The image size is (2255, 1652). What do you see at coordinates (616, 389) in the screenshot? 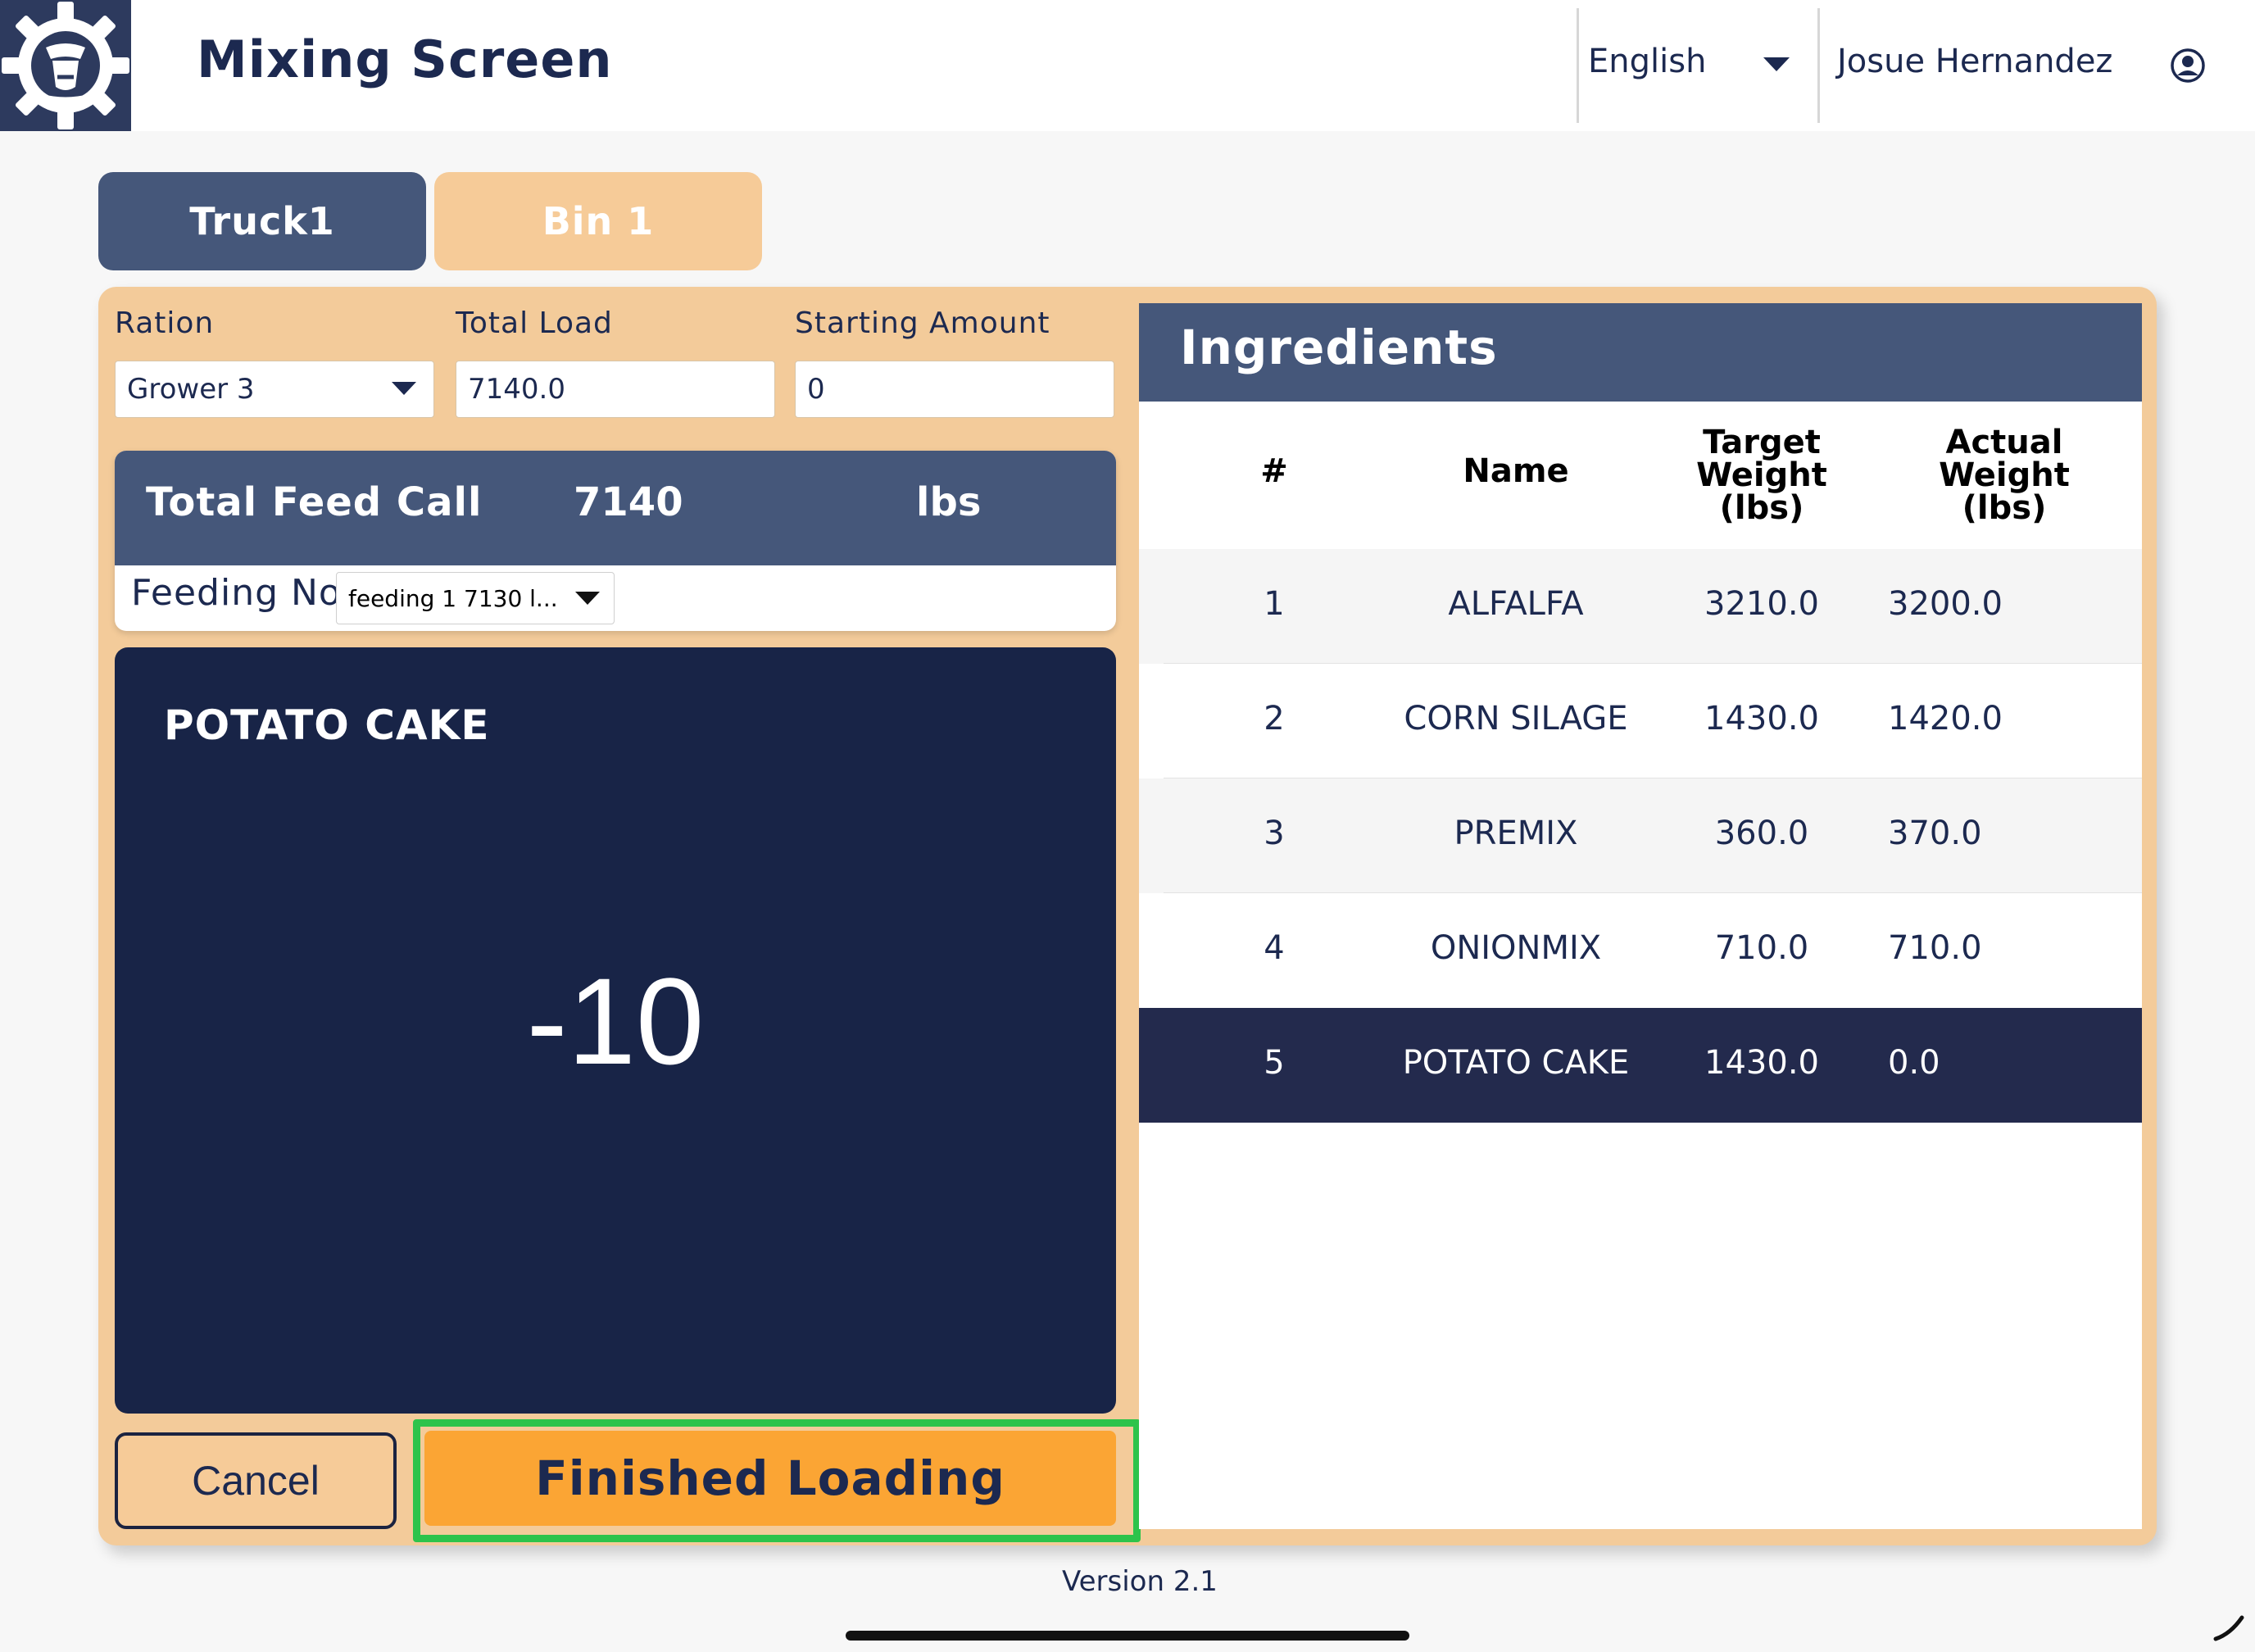
I see `total-load-input: 7140.0` at bounding box center [616, 389].